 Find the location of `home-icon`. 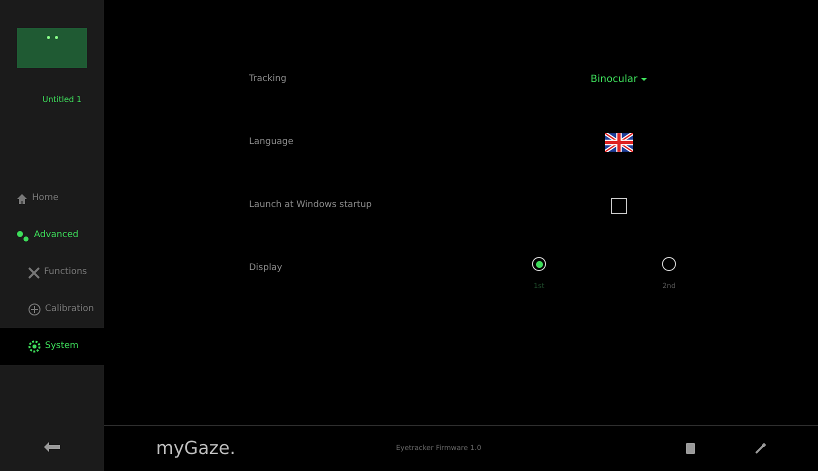

home-icon is located at coordinates (22, 198).